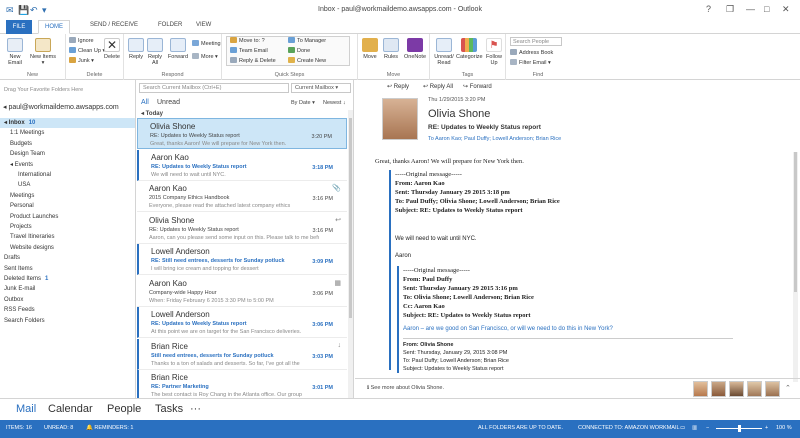 The height and width of the screenshot is (438, 800). Describe the element at coordinates (169, 409) in the screenshot. I see `nav-tasks: Tasks` at that location.